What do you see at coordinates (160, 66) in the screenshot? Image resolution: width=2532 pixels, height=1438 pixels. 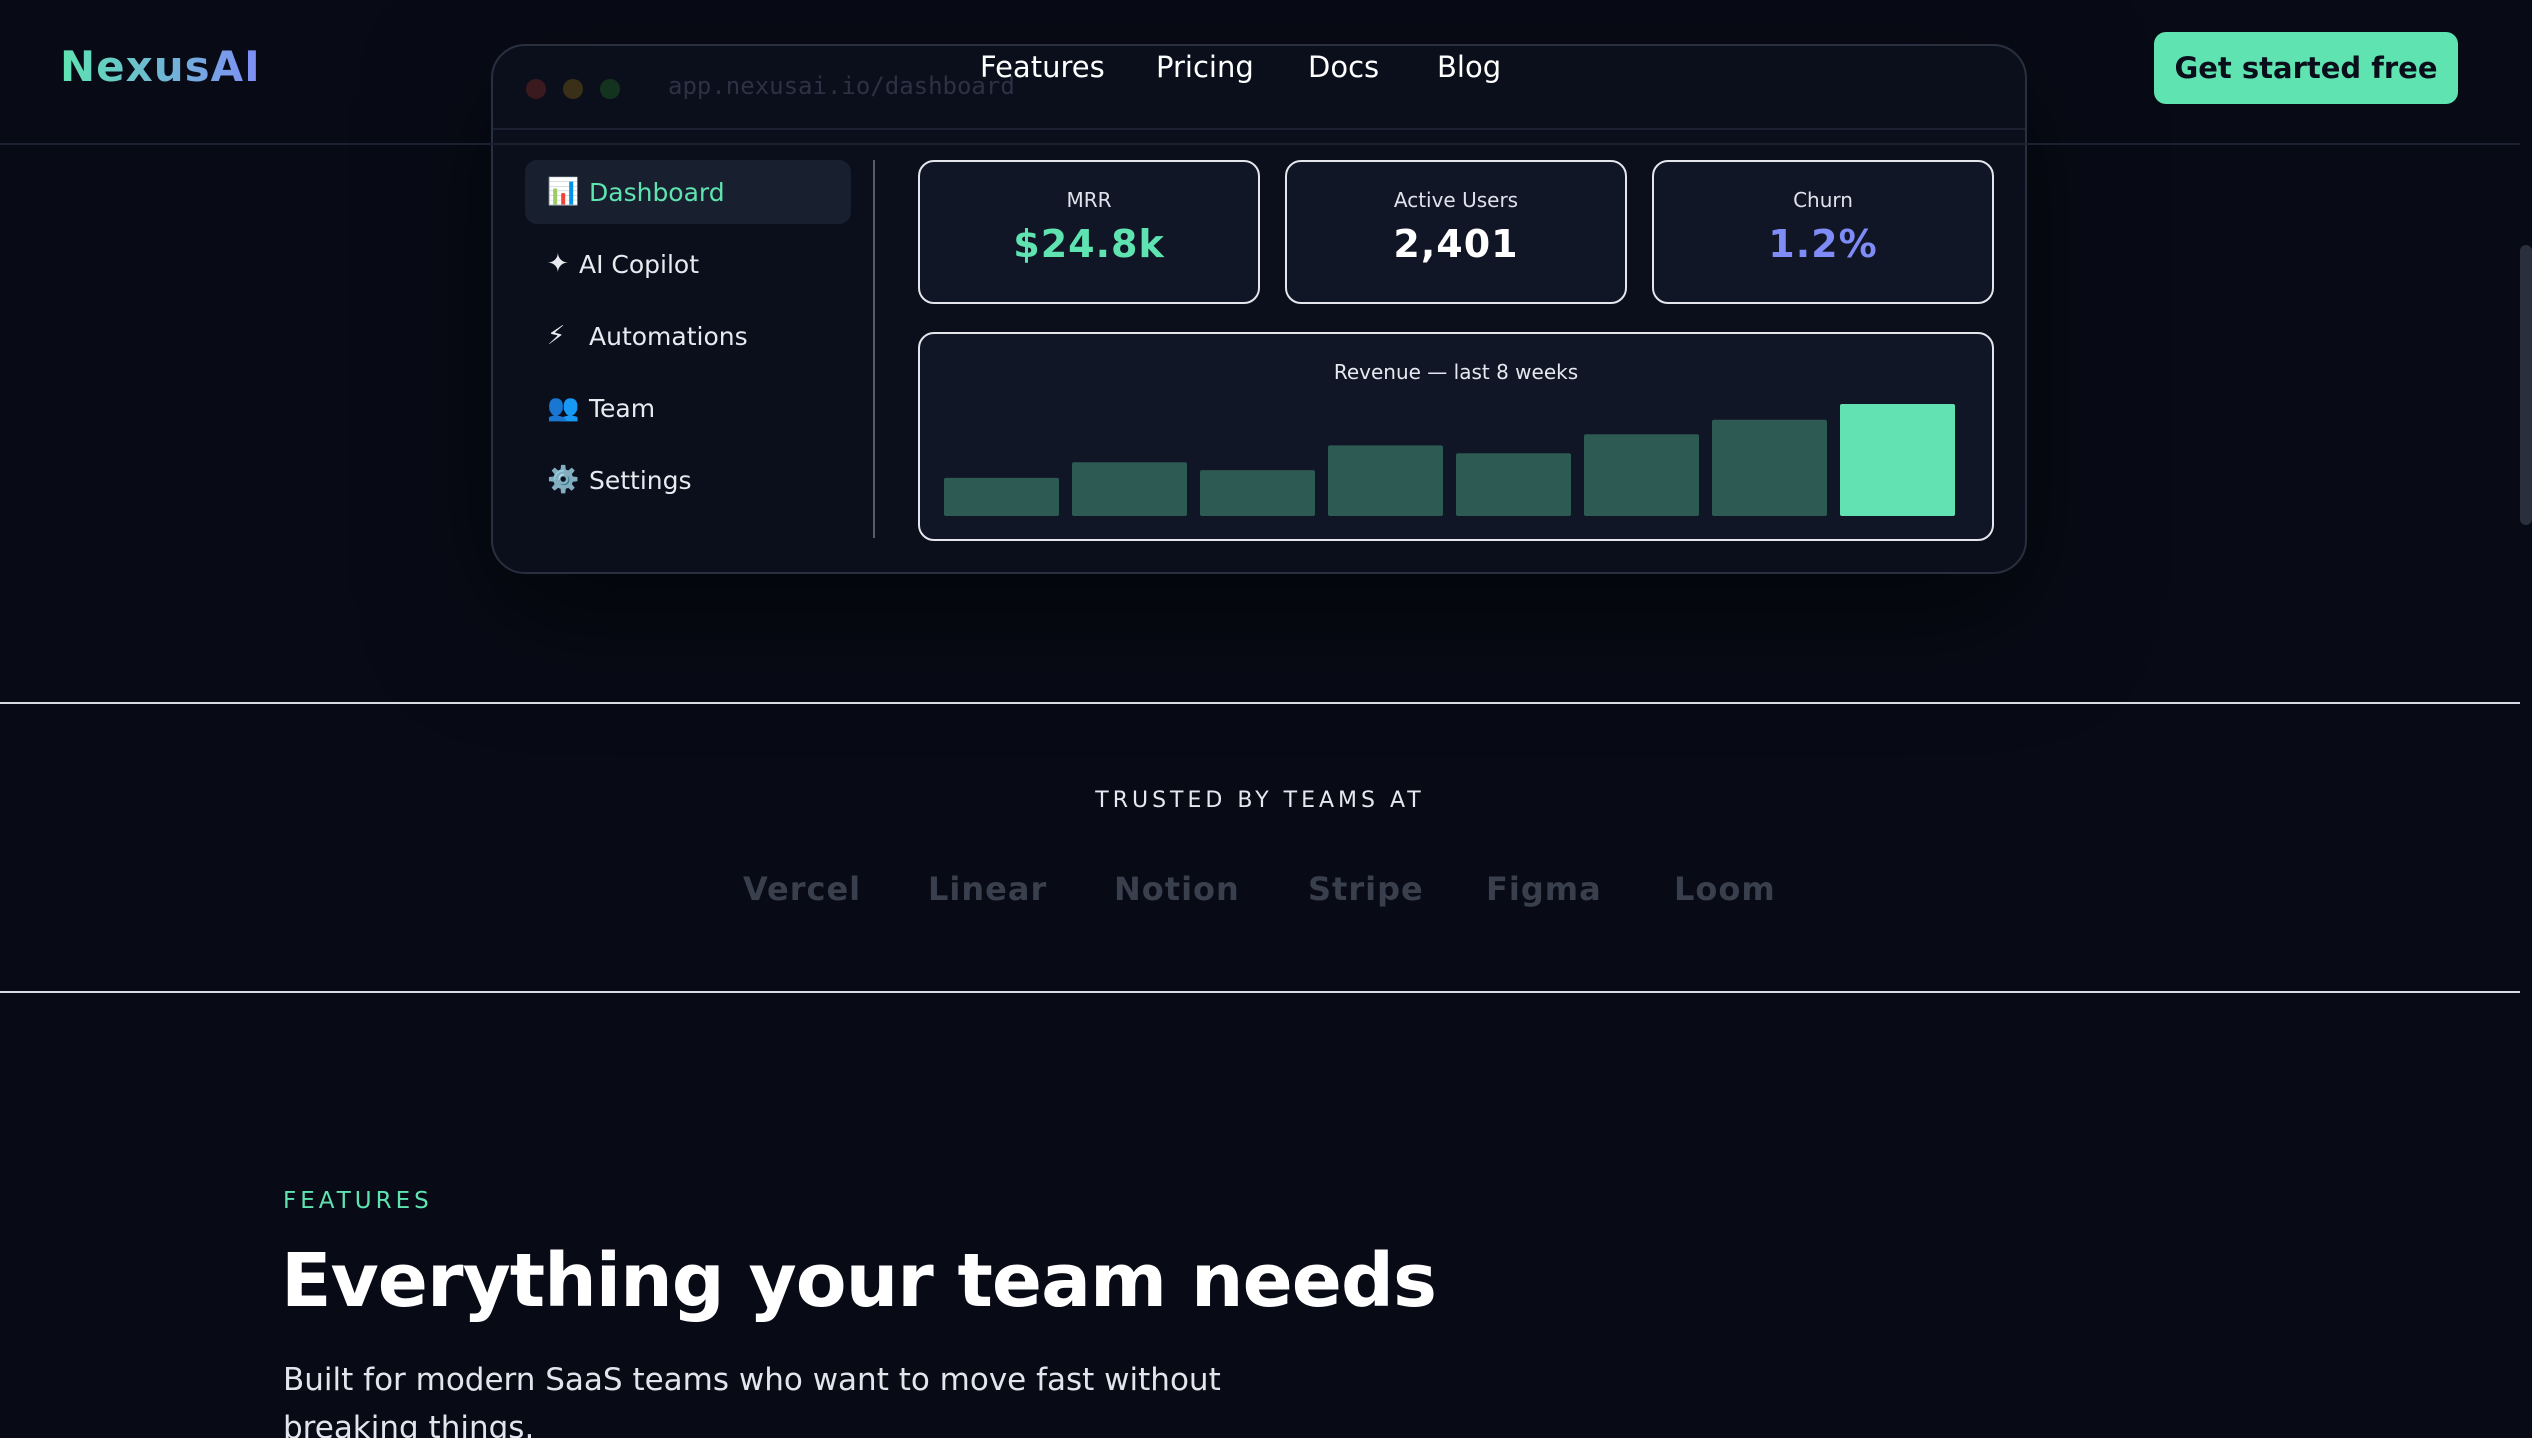 I see `nexusai-logo: NexusAI` at bounding box center [160, 66].